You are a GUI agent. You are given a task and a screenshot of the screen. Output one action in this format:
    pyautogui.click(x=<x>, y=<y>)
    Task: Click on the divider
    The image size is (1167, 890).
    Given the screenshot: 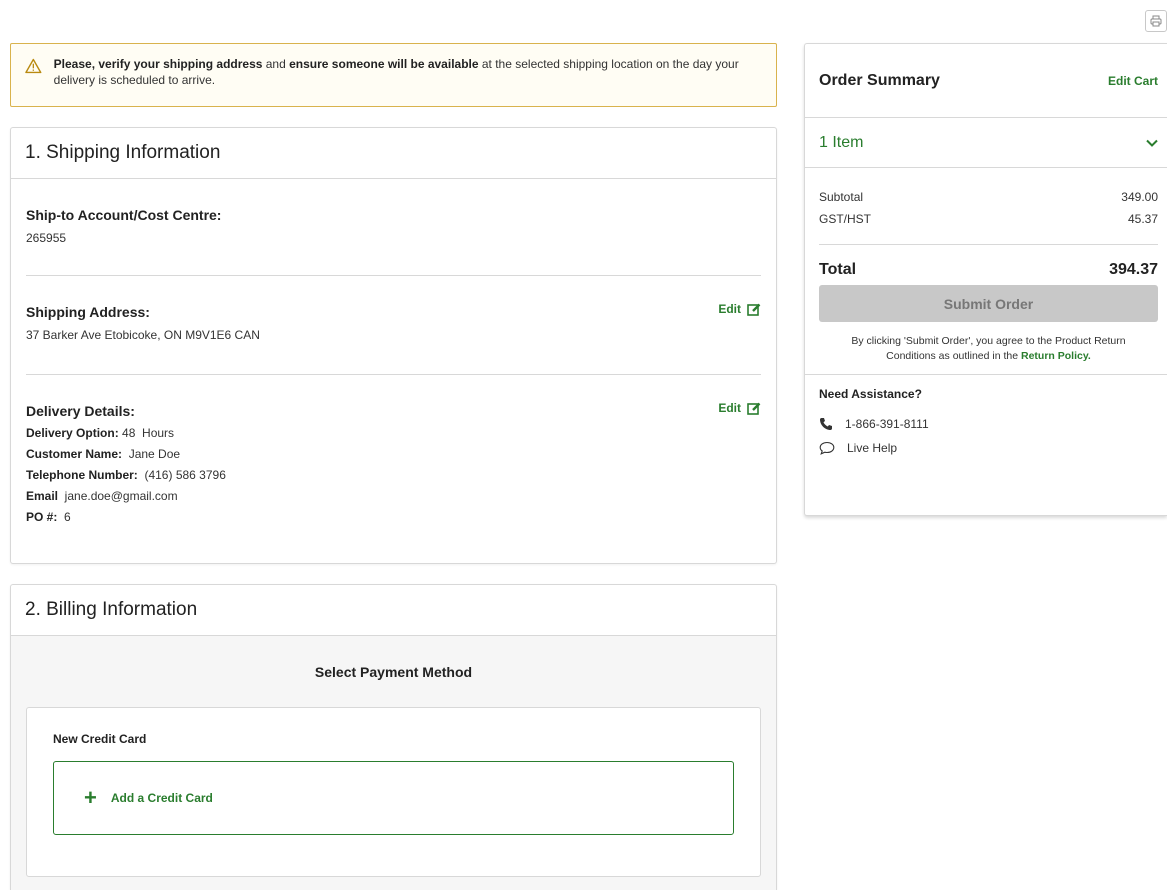 What is the action you would take?
    pyautogui.click(x=988, y=244)
    